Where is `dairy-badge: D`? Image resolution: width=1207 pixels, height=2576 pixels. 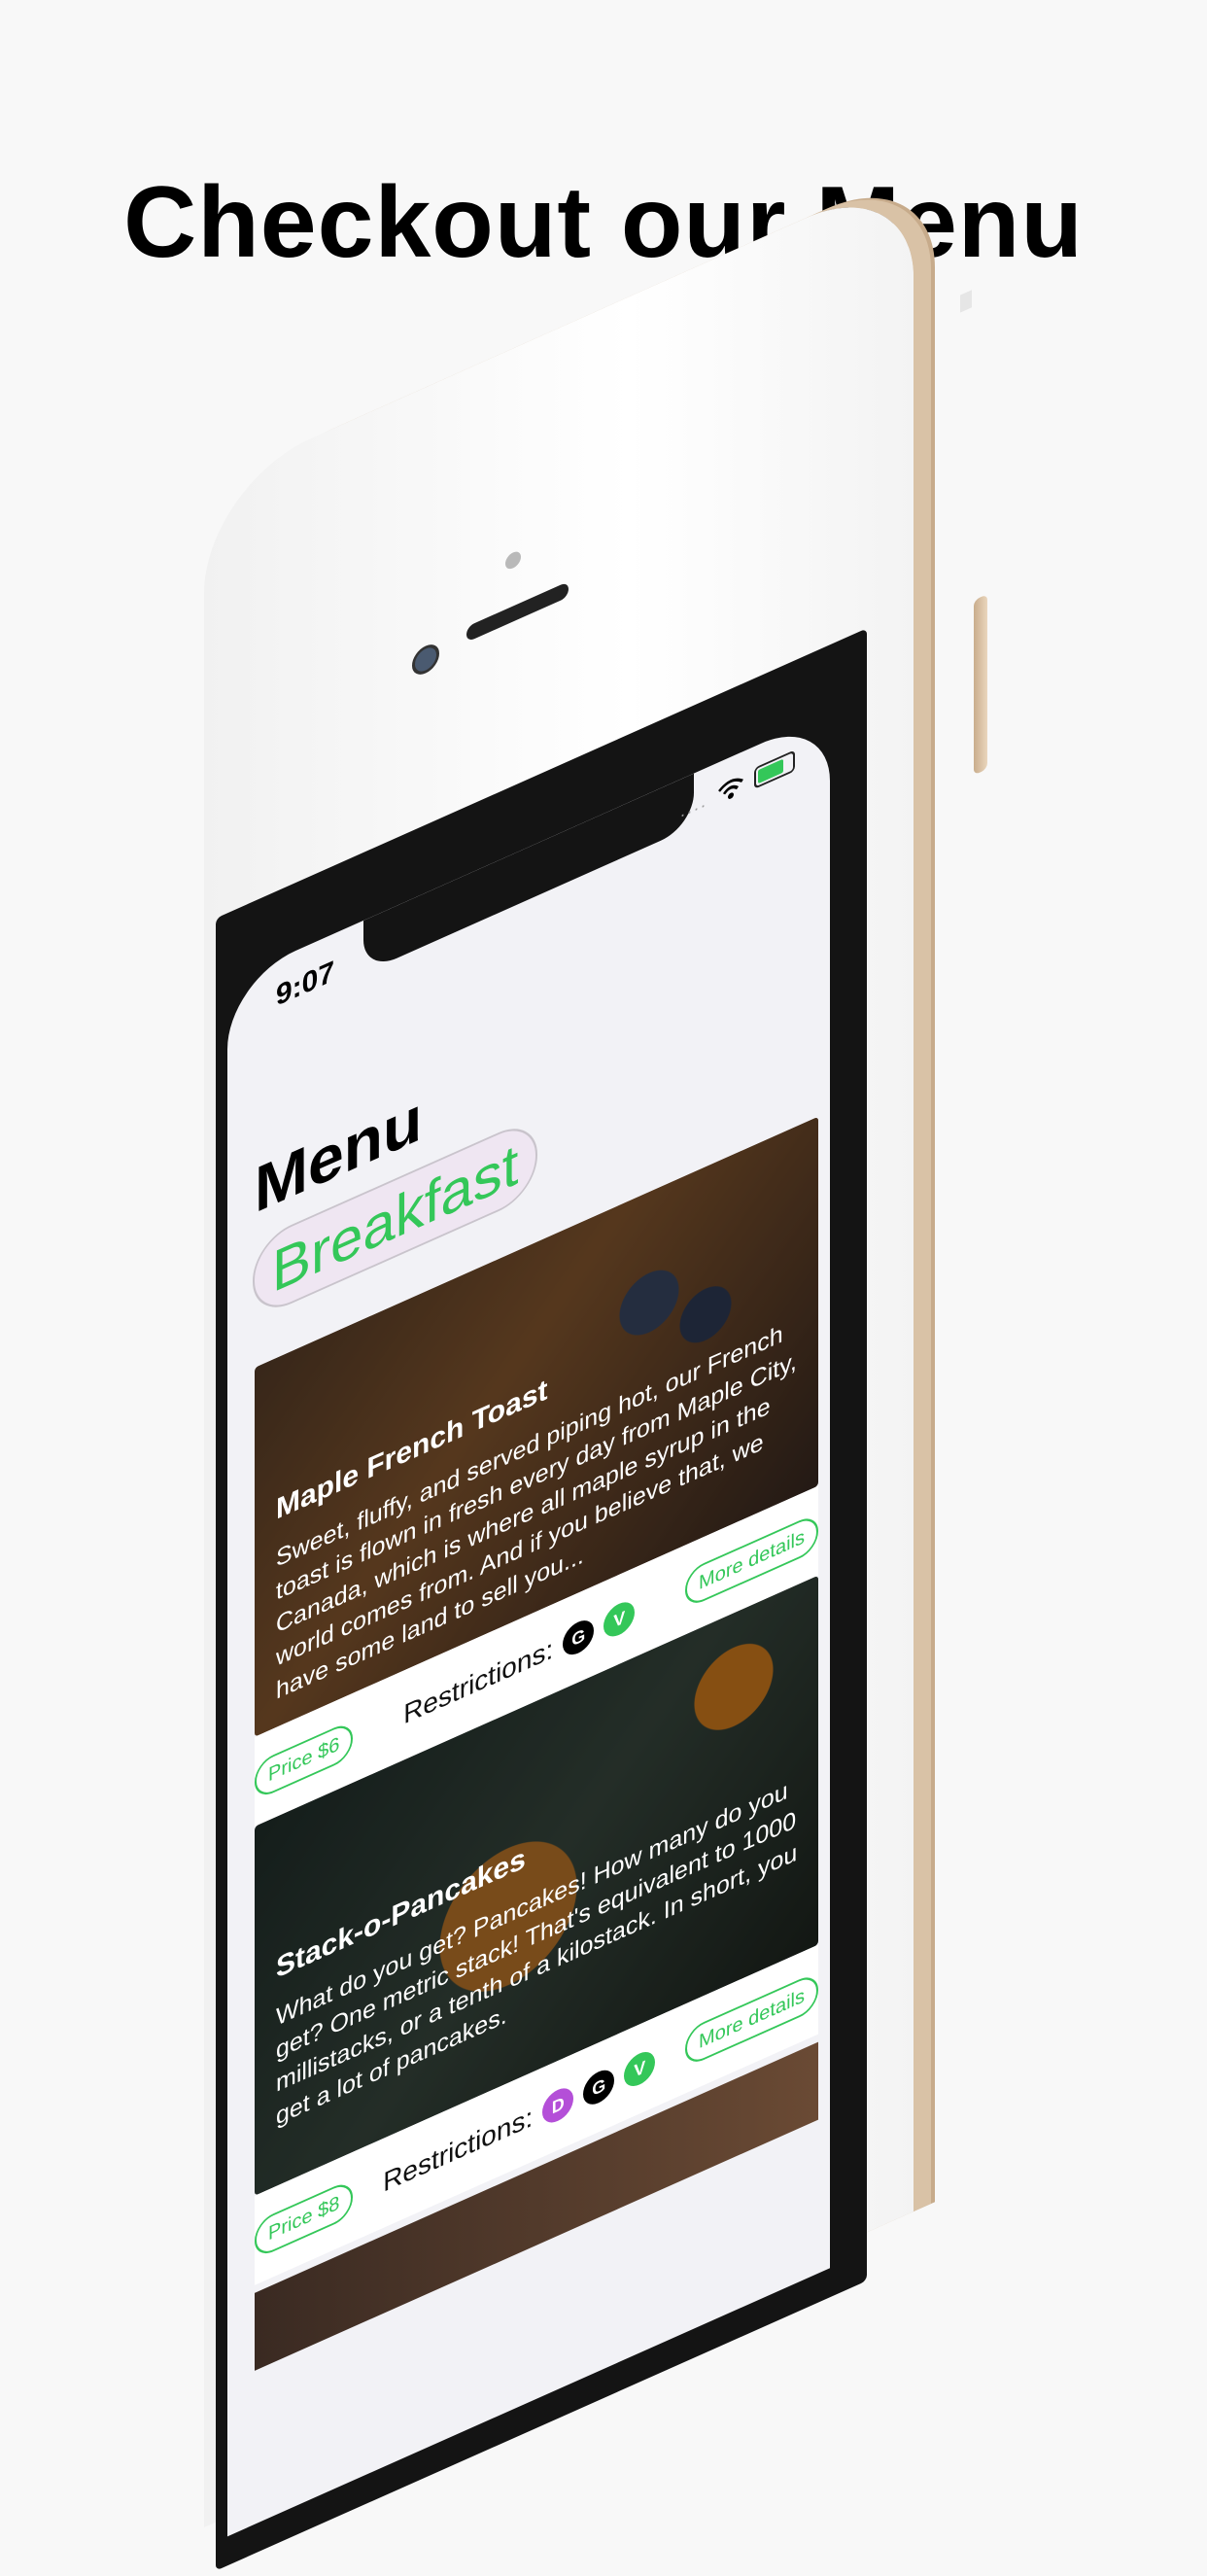 dairy-badge: D is located at coordinates (558, 2105).